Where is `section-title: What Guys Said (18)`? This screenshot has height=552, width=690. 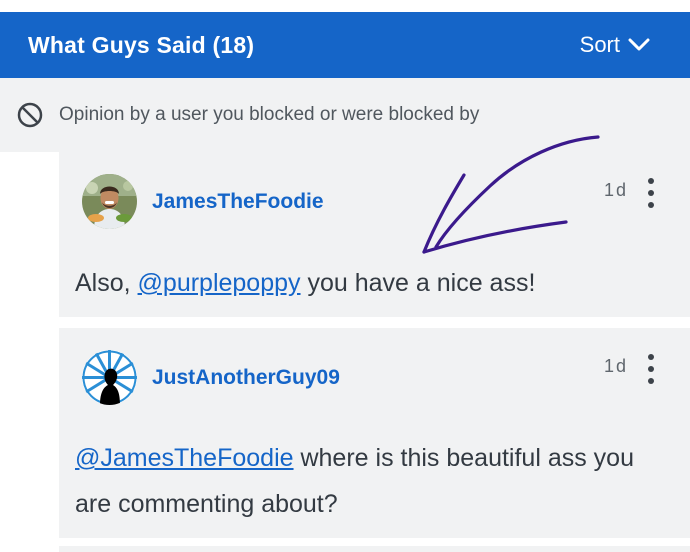
section-title: What Guys Said (18) is located at coordinates (141, 44).